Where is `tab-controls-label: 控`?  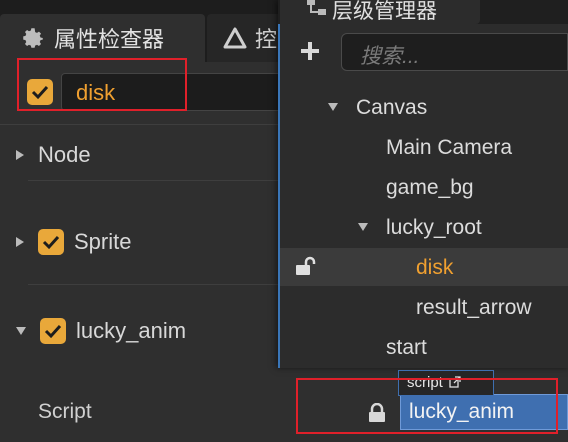 tab-controls-label: 控 is located at coordinates (266, 39).